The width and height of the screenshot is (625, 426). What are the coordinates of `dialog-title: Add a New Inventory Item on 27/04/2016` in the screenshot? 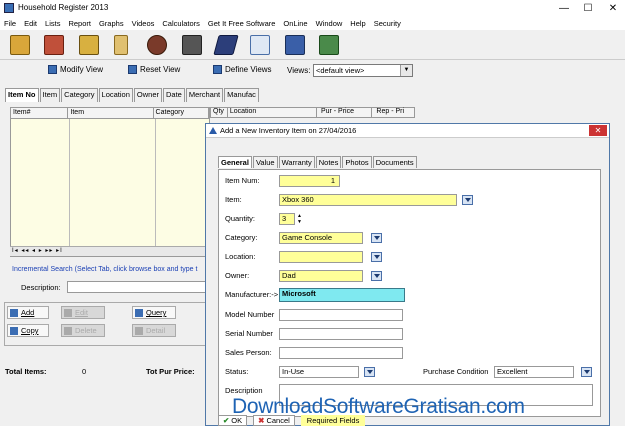 It's located at (288, 130).